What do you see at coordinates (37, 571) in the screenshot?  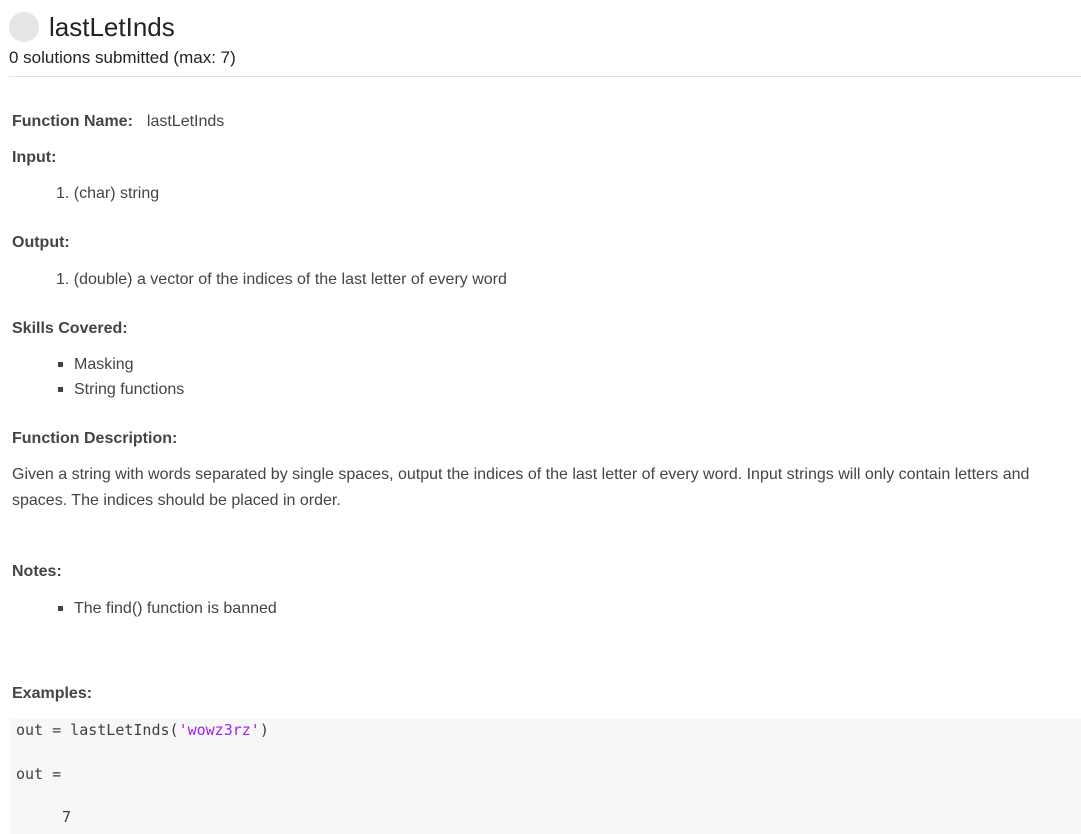 I see `notes-label: Notes:` at bounding box center [37, 571].